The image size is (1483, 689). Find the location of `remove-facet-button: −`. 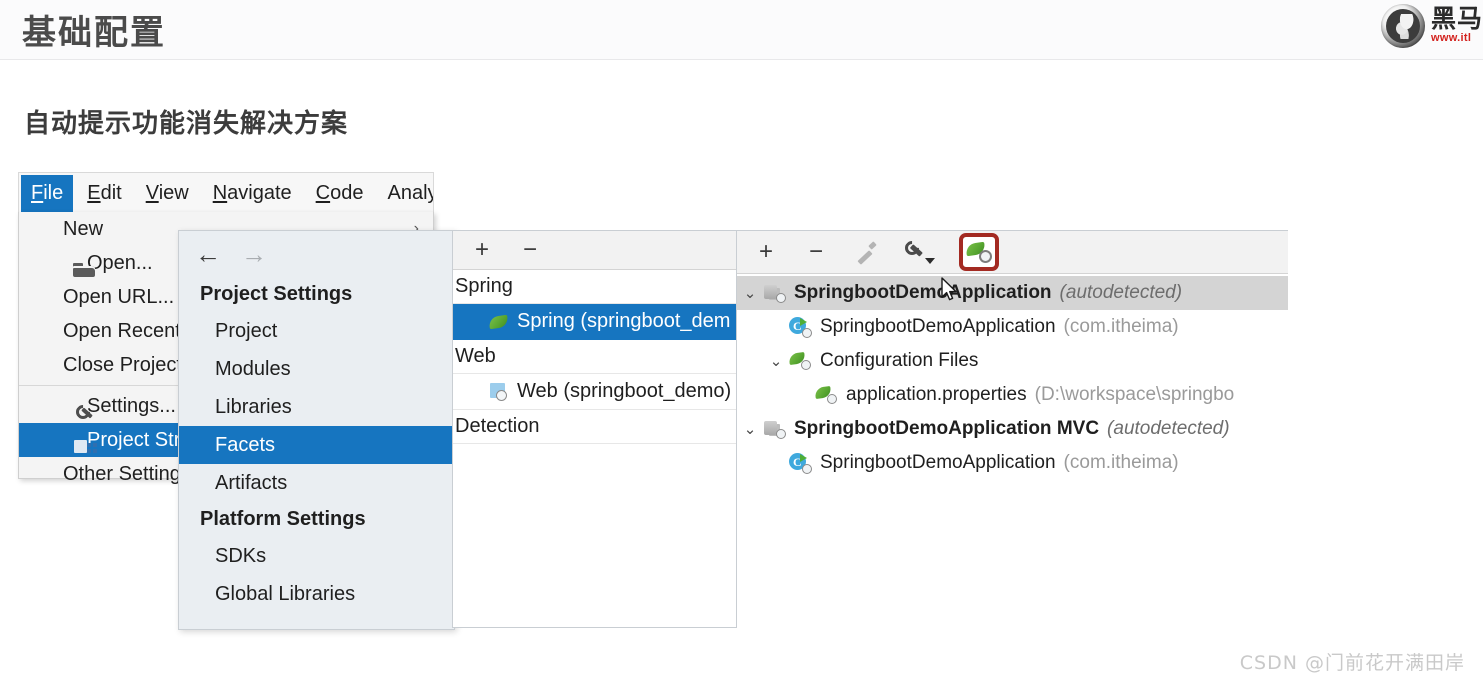

remove-facet-button: − is located at coordinates (530, 250).